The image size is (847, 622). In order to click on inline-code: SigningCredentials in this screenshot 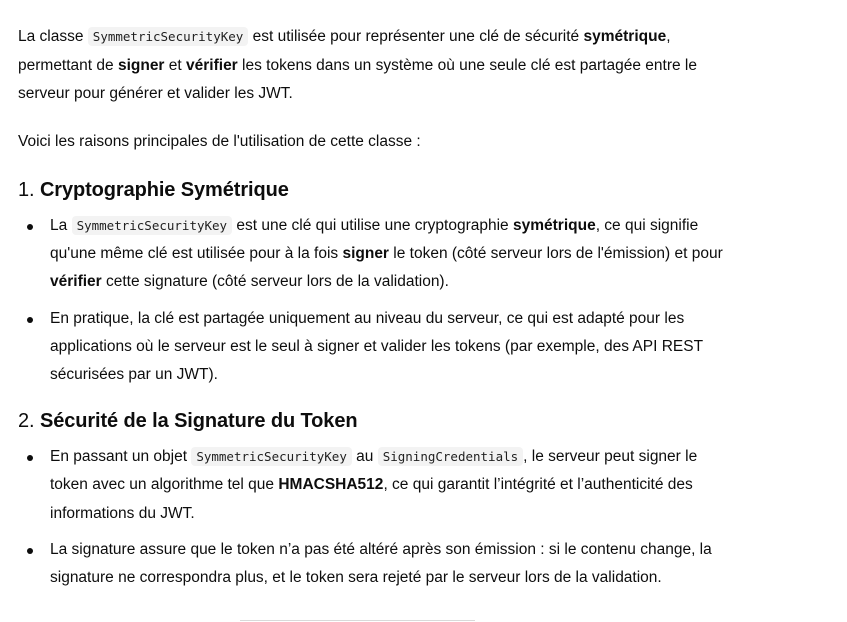, I will do `click(450, 457)`.